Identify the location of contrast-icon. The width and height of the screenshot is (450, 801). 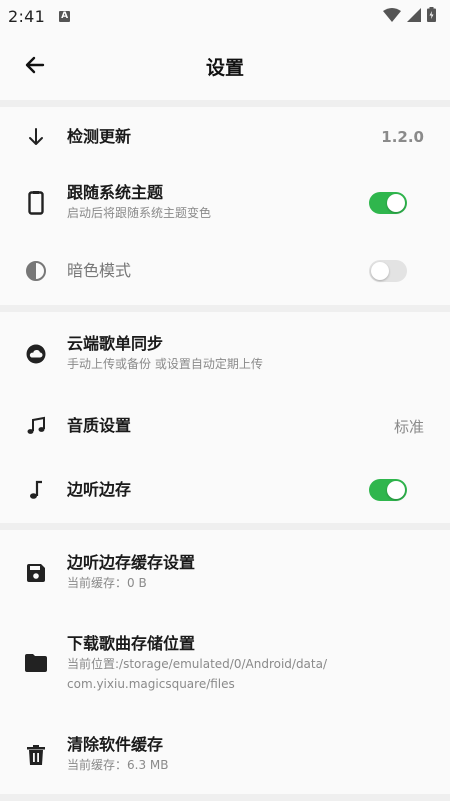
(36, 271).